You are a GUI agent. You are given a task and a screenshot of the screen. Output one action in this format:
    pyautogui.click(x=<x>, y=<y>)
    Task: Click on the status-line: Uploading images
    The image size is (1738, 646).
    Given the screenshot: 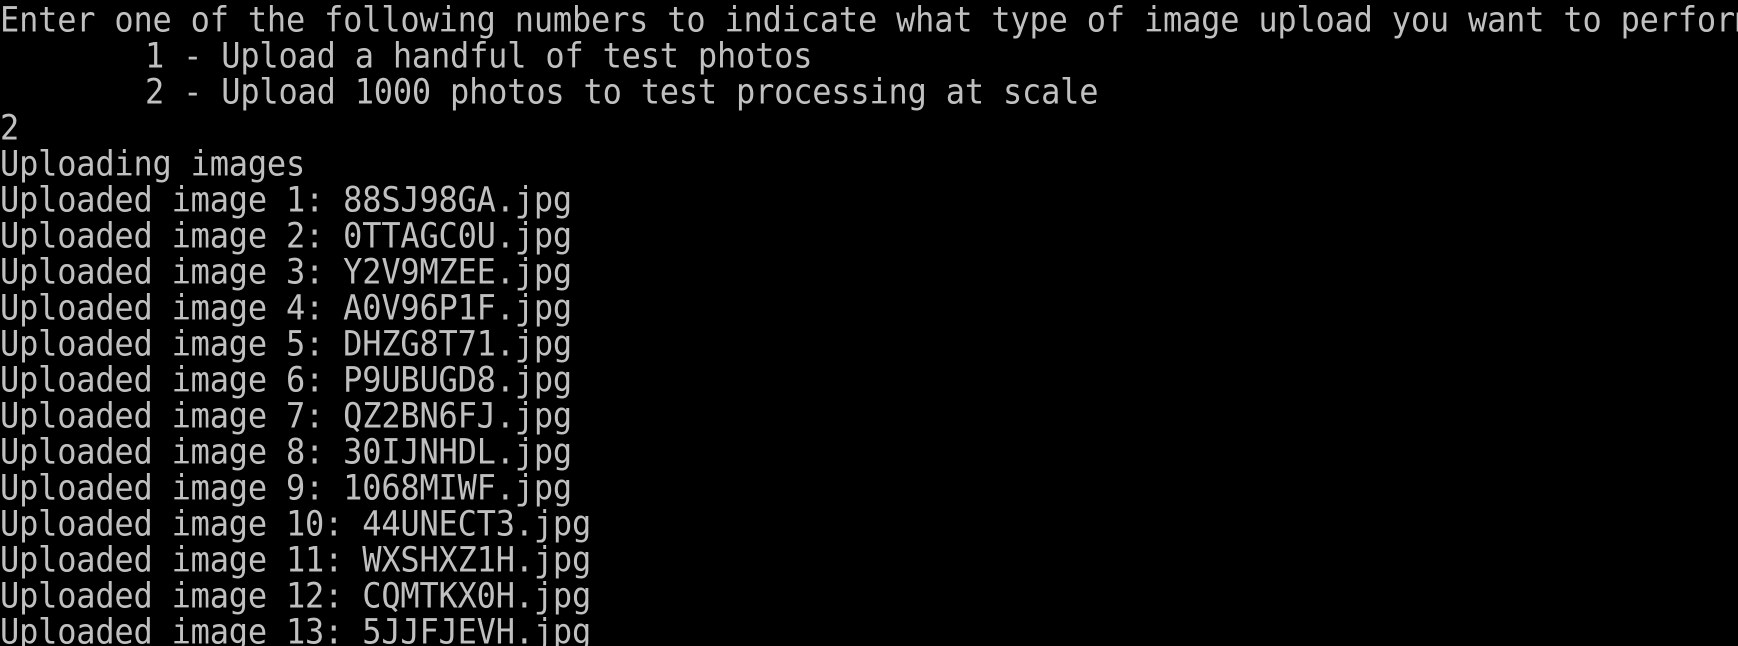 What is the action you would take?
    pyautogui.click(x=153, y=163)
    